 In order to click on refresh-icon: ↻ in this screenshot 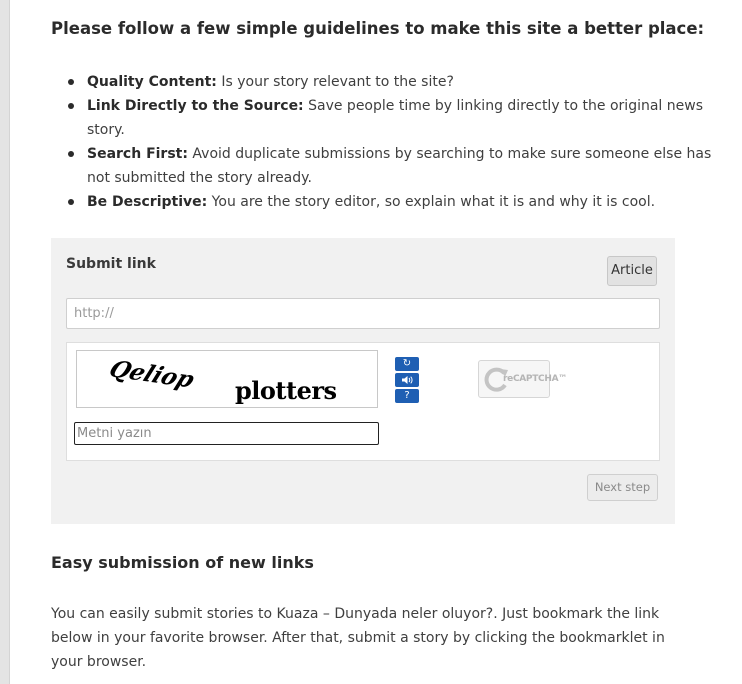, I will do `click(407, 364)`.